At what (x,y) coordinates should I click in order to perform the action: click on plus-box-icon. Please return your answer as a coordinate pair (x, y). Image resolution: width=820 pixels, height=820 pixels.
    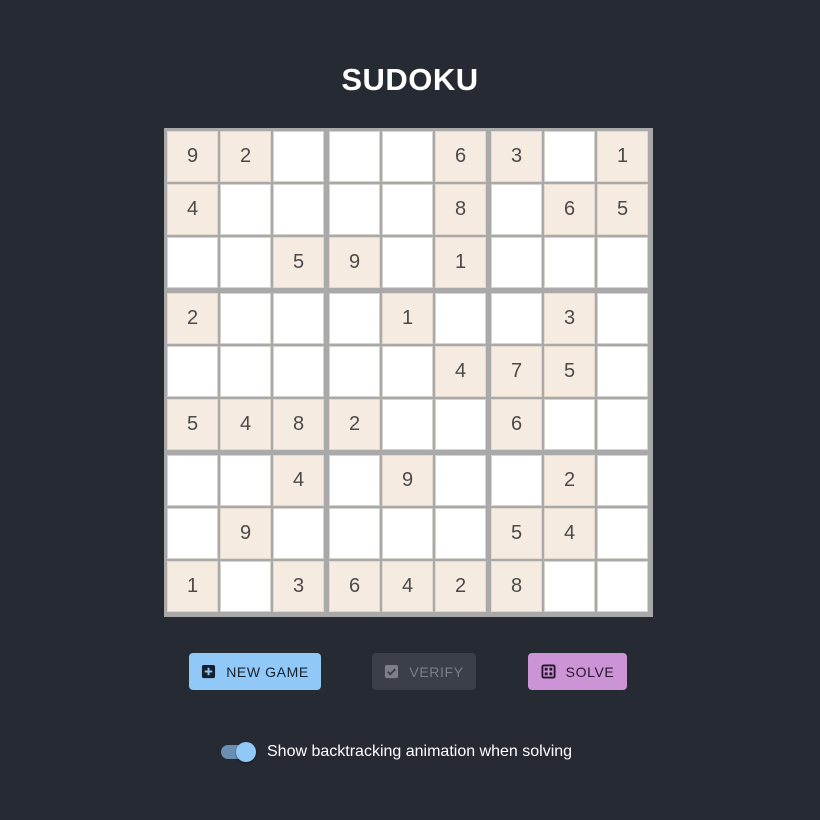
    Looking at the image, I should click on (209, 671).